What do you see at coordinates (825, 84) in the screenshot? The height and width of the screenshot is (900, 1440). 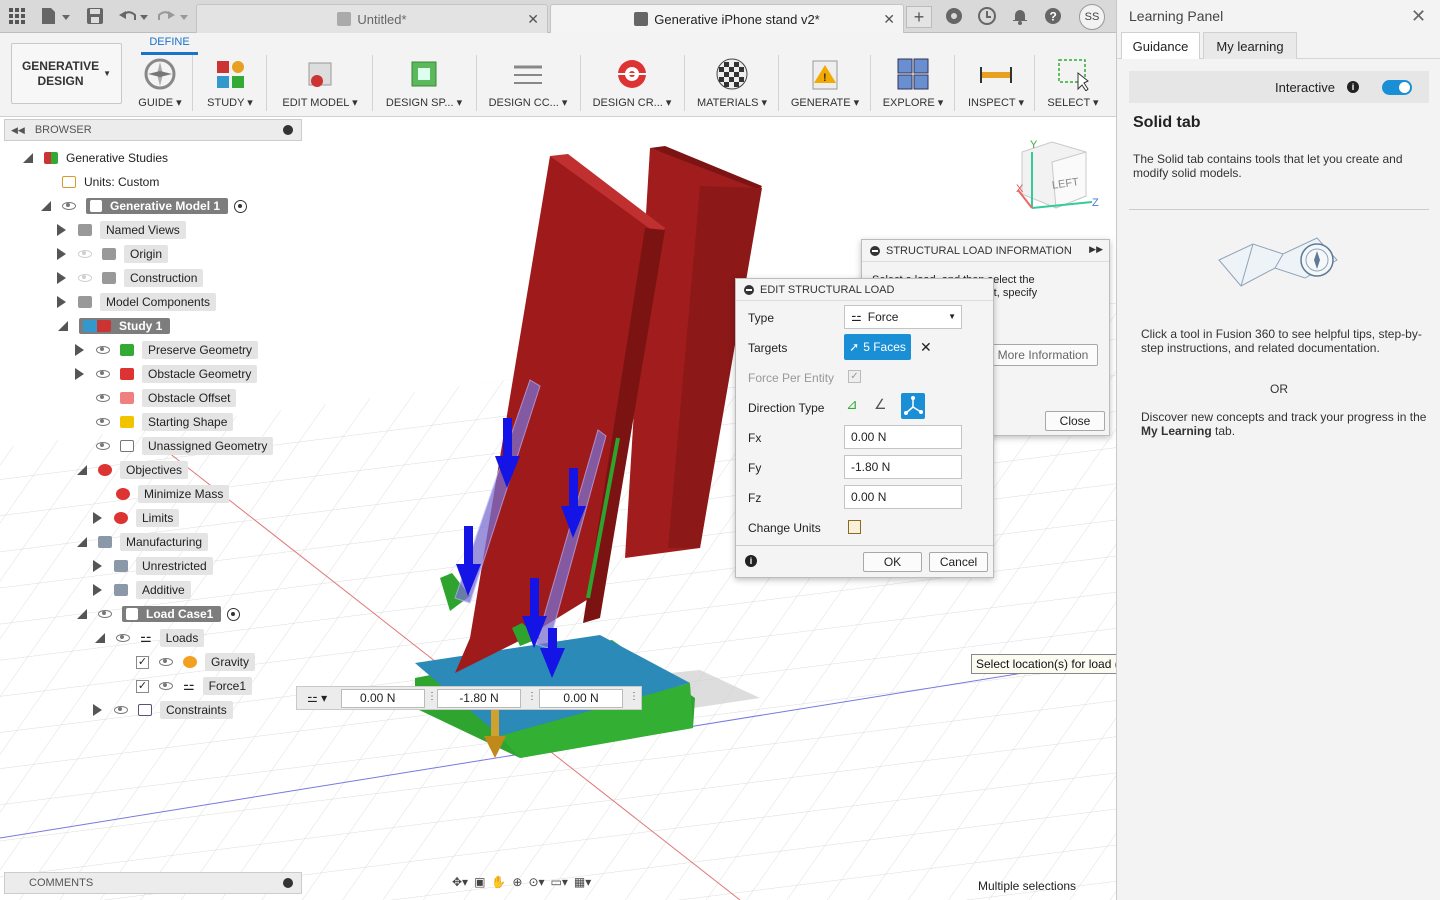 I see `generate-button: ! GENERATE ▾` at bounding box center [825, 84].